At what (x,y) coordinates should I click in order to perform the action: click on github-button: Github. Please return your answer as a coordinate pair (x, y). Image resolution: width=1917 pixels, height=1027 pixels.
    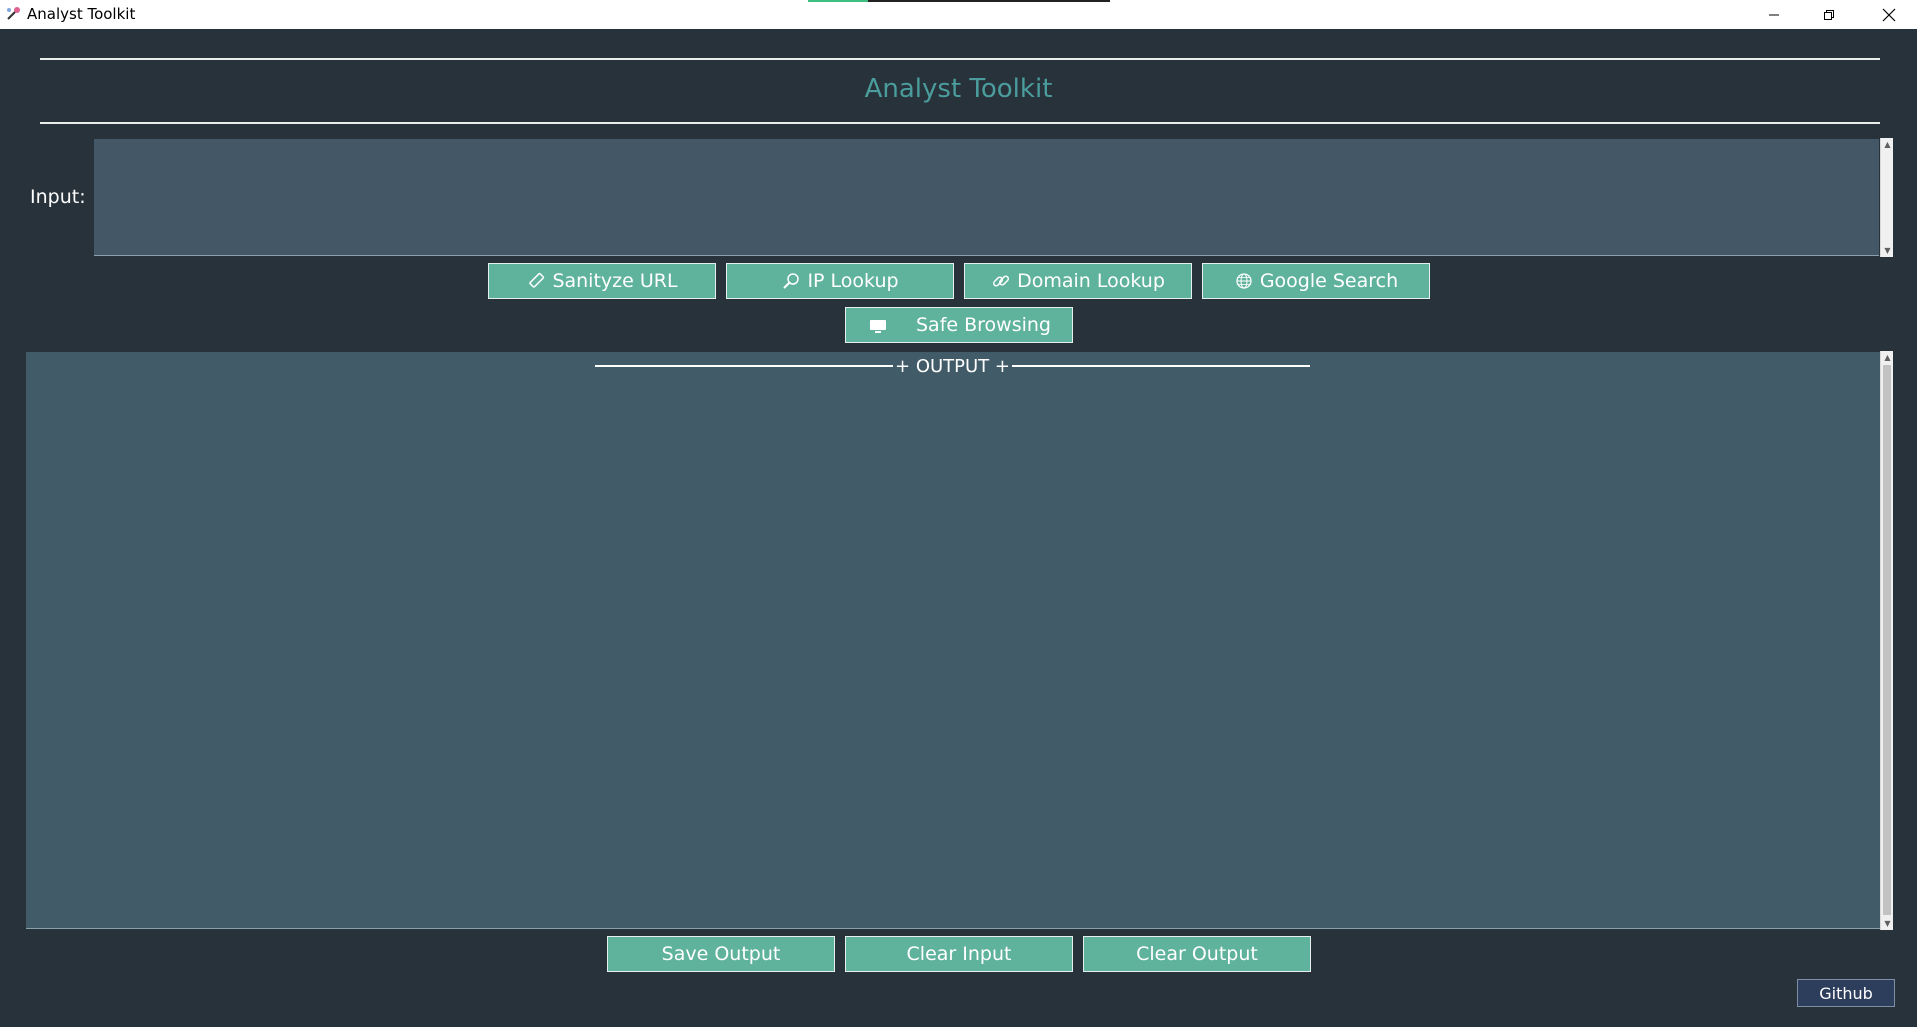
    Looking at the image, I should click on (1846, 993).